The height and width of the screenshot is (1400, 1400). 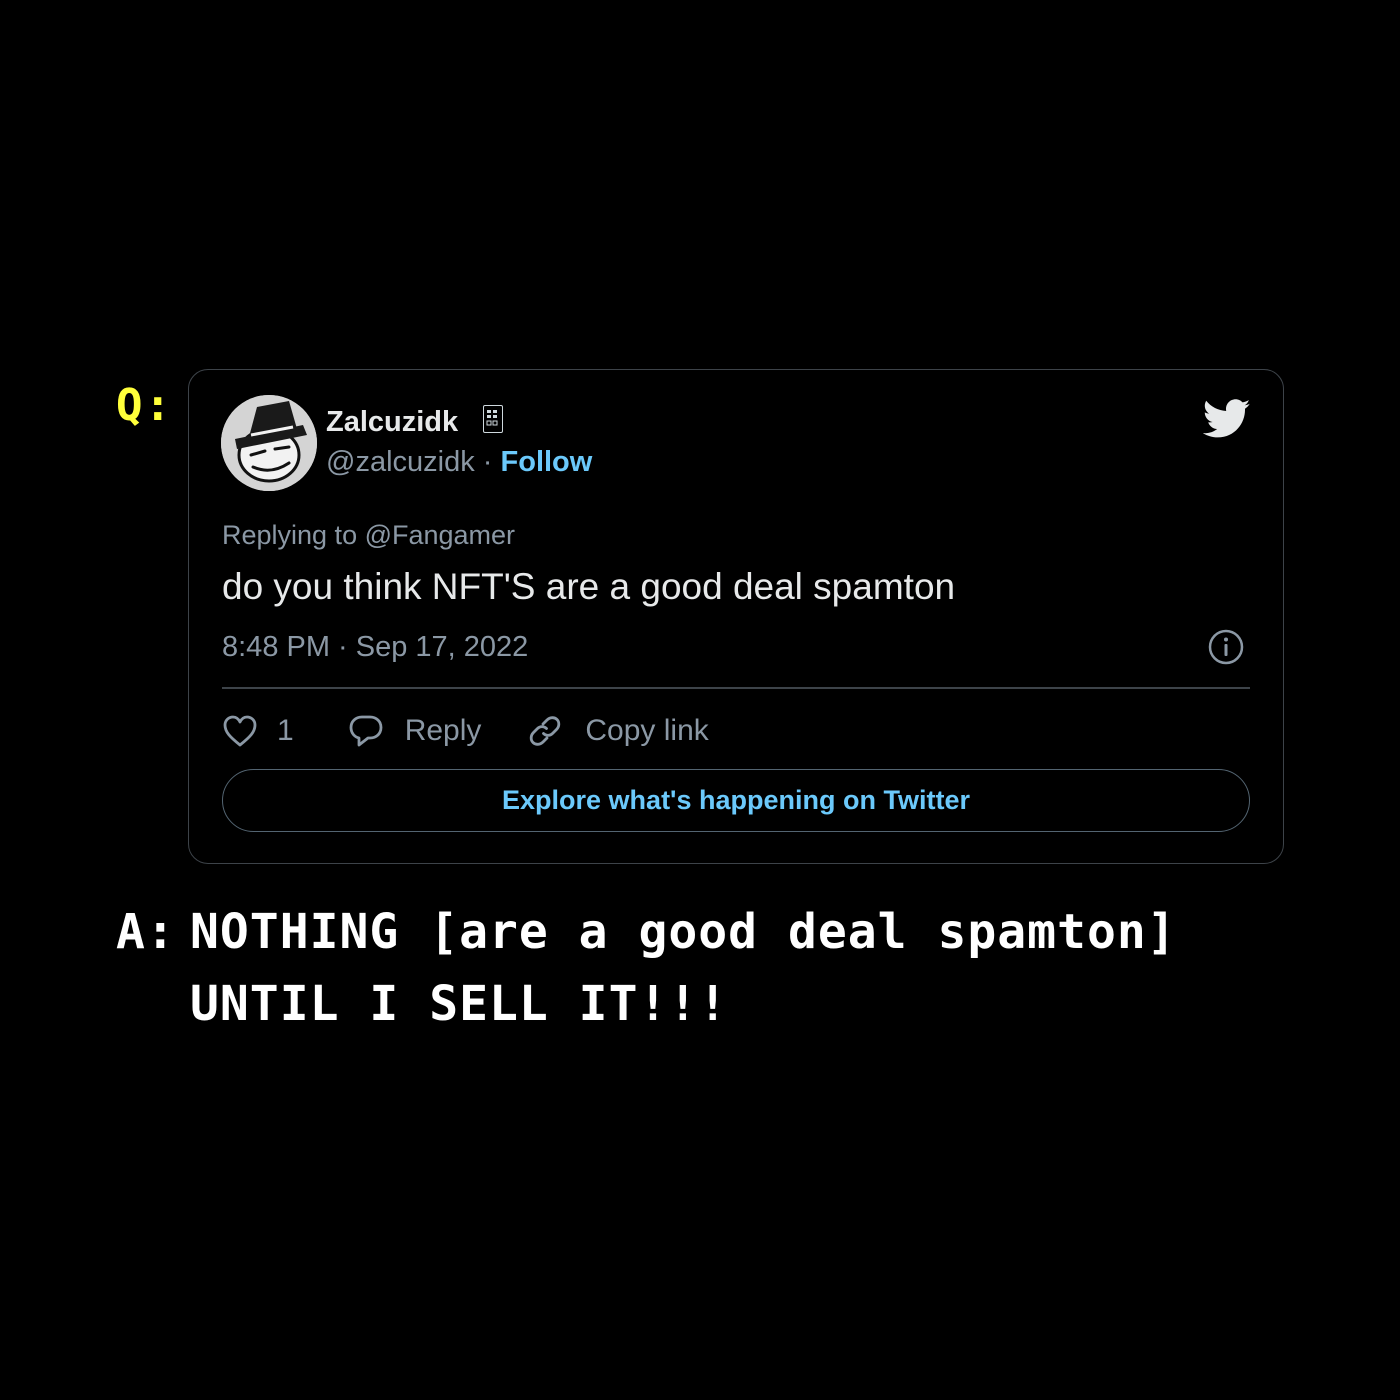 What do you see at coordinates (443, 730) in the screenshot?
I see `reply-label: Reply` at bounding box center [443, 730].